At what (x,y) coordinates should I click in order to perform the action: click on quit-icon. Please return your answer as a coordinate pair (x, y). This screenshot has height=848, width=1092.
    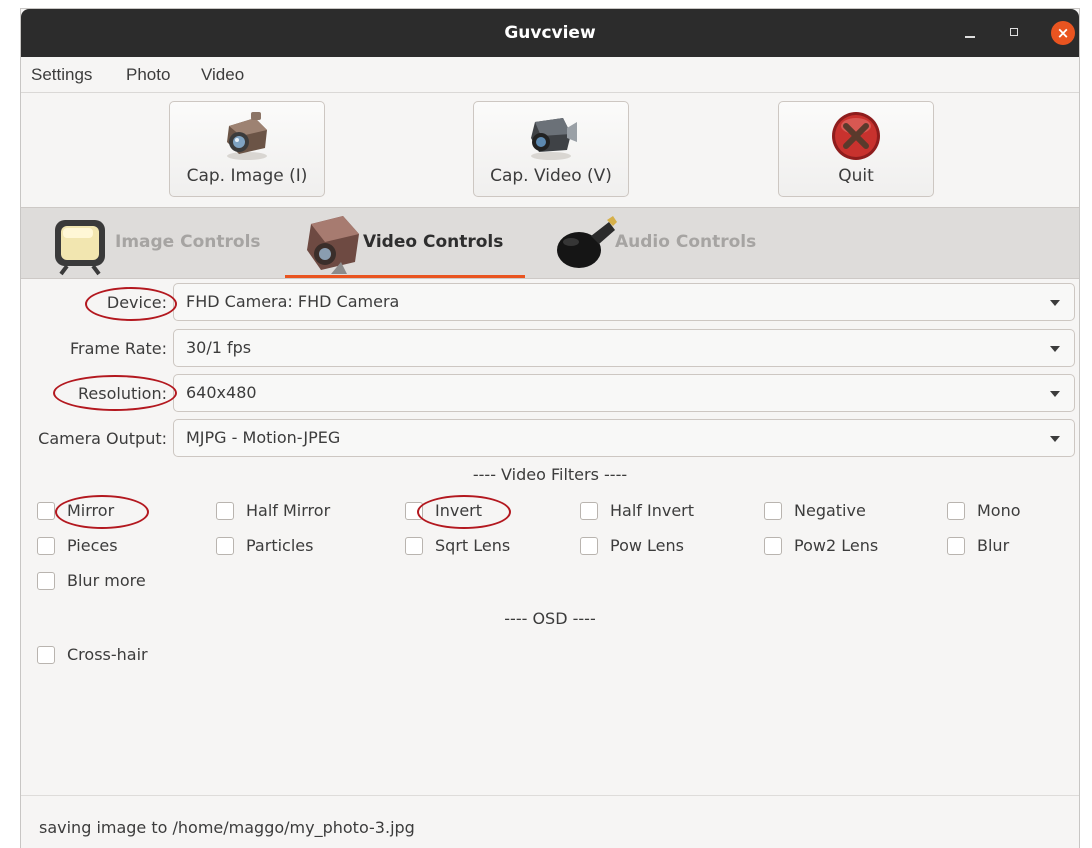
    Looking at the image, I should click on (856, 136).